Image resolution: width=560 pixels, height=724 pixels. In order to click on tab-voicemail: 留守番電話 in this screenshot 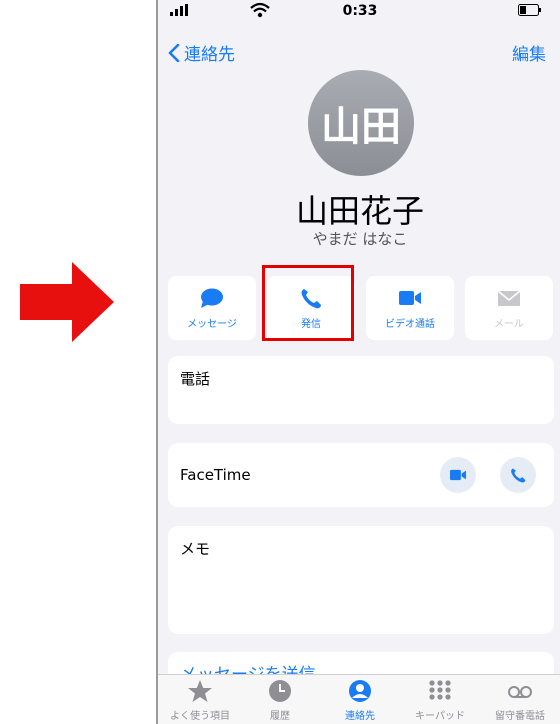, I will do `click(520, 701)`.